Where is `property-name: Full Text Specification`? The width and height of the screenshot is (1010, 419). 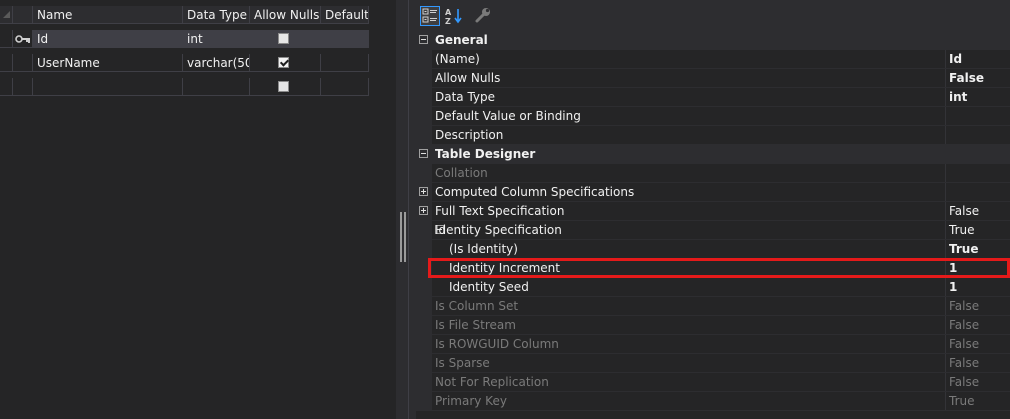 property-name: Full Text Specification is located at coordinates (500, 211).